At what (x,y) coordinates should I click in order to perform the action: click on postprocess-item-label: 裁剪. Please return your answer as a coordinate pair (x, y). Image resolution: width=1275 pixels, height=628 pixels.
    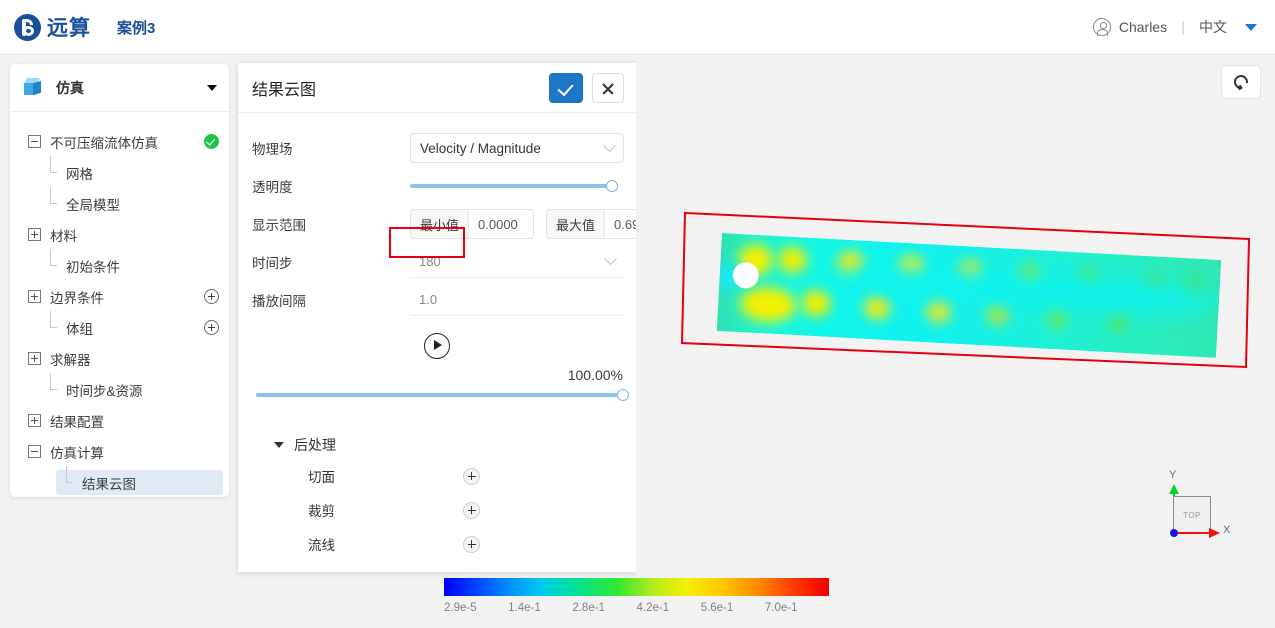
    Looking at the image, I should click on (321, 511).